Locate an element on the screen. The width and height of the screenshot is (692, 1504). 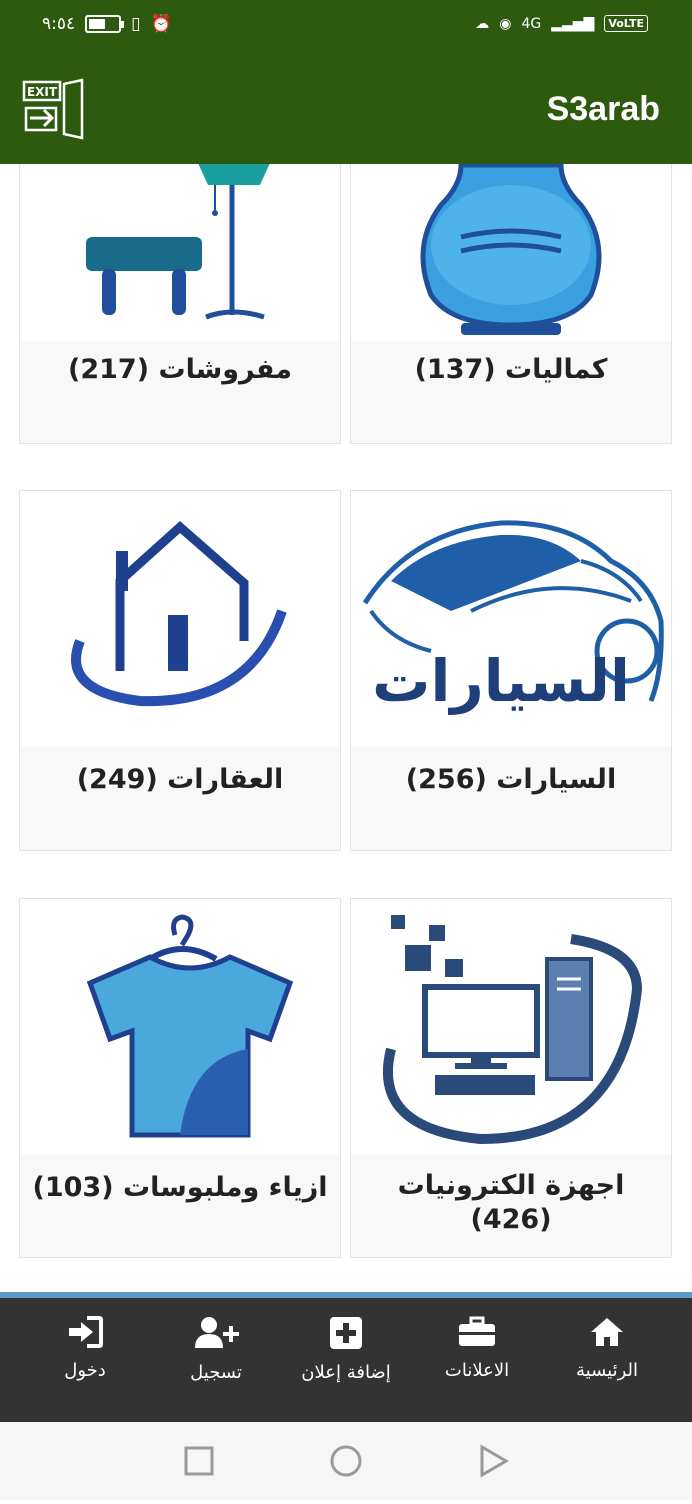
status-bar: ٩:٥٤ ▯ ⏰ ☁ ◉ 4G ▂▃▅▇ VoLTE is located at coordinates (346, 28).